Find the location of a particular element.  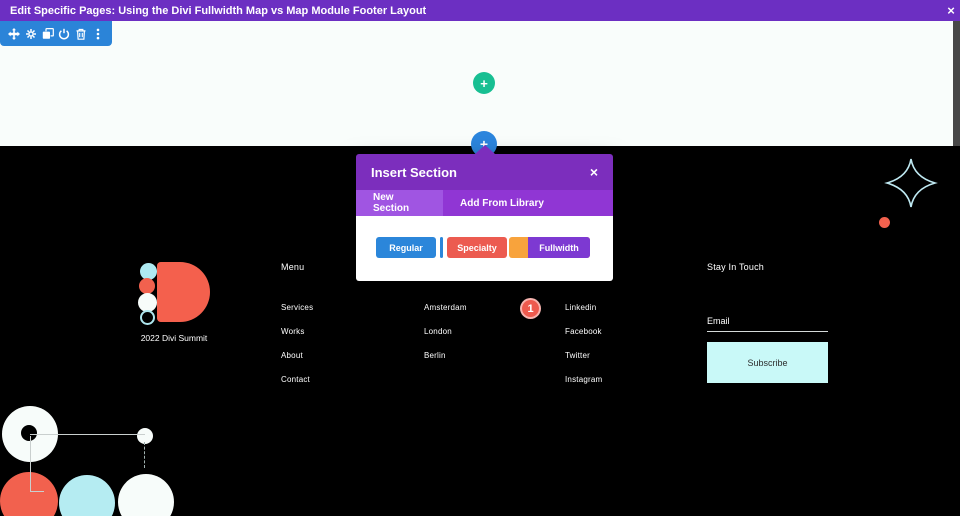

donut-hole is located at coordinates (29, 433).